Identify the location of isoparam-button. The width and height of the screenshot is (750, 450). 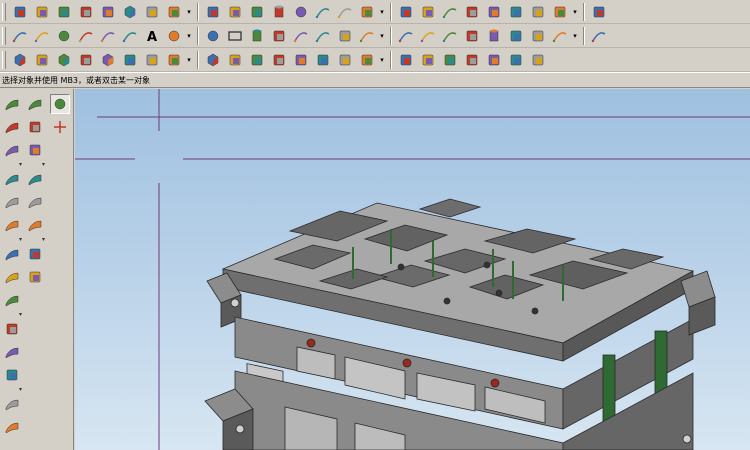
(516, 36).